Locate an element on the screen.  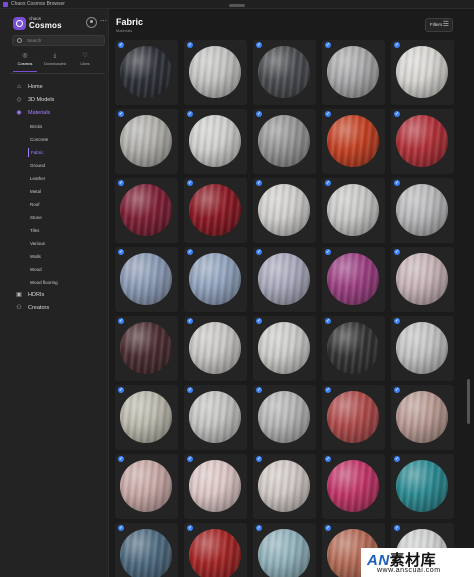
sidebar-subitem-stone: Stone is located at coordinates (64, 217).